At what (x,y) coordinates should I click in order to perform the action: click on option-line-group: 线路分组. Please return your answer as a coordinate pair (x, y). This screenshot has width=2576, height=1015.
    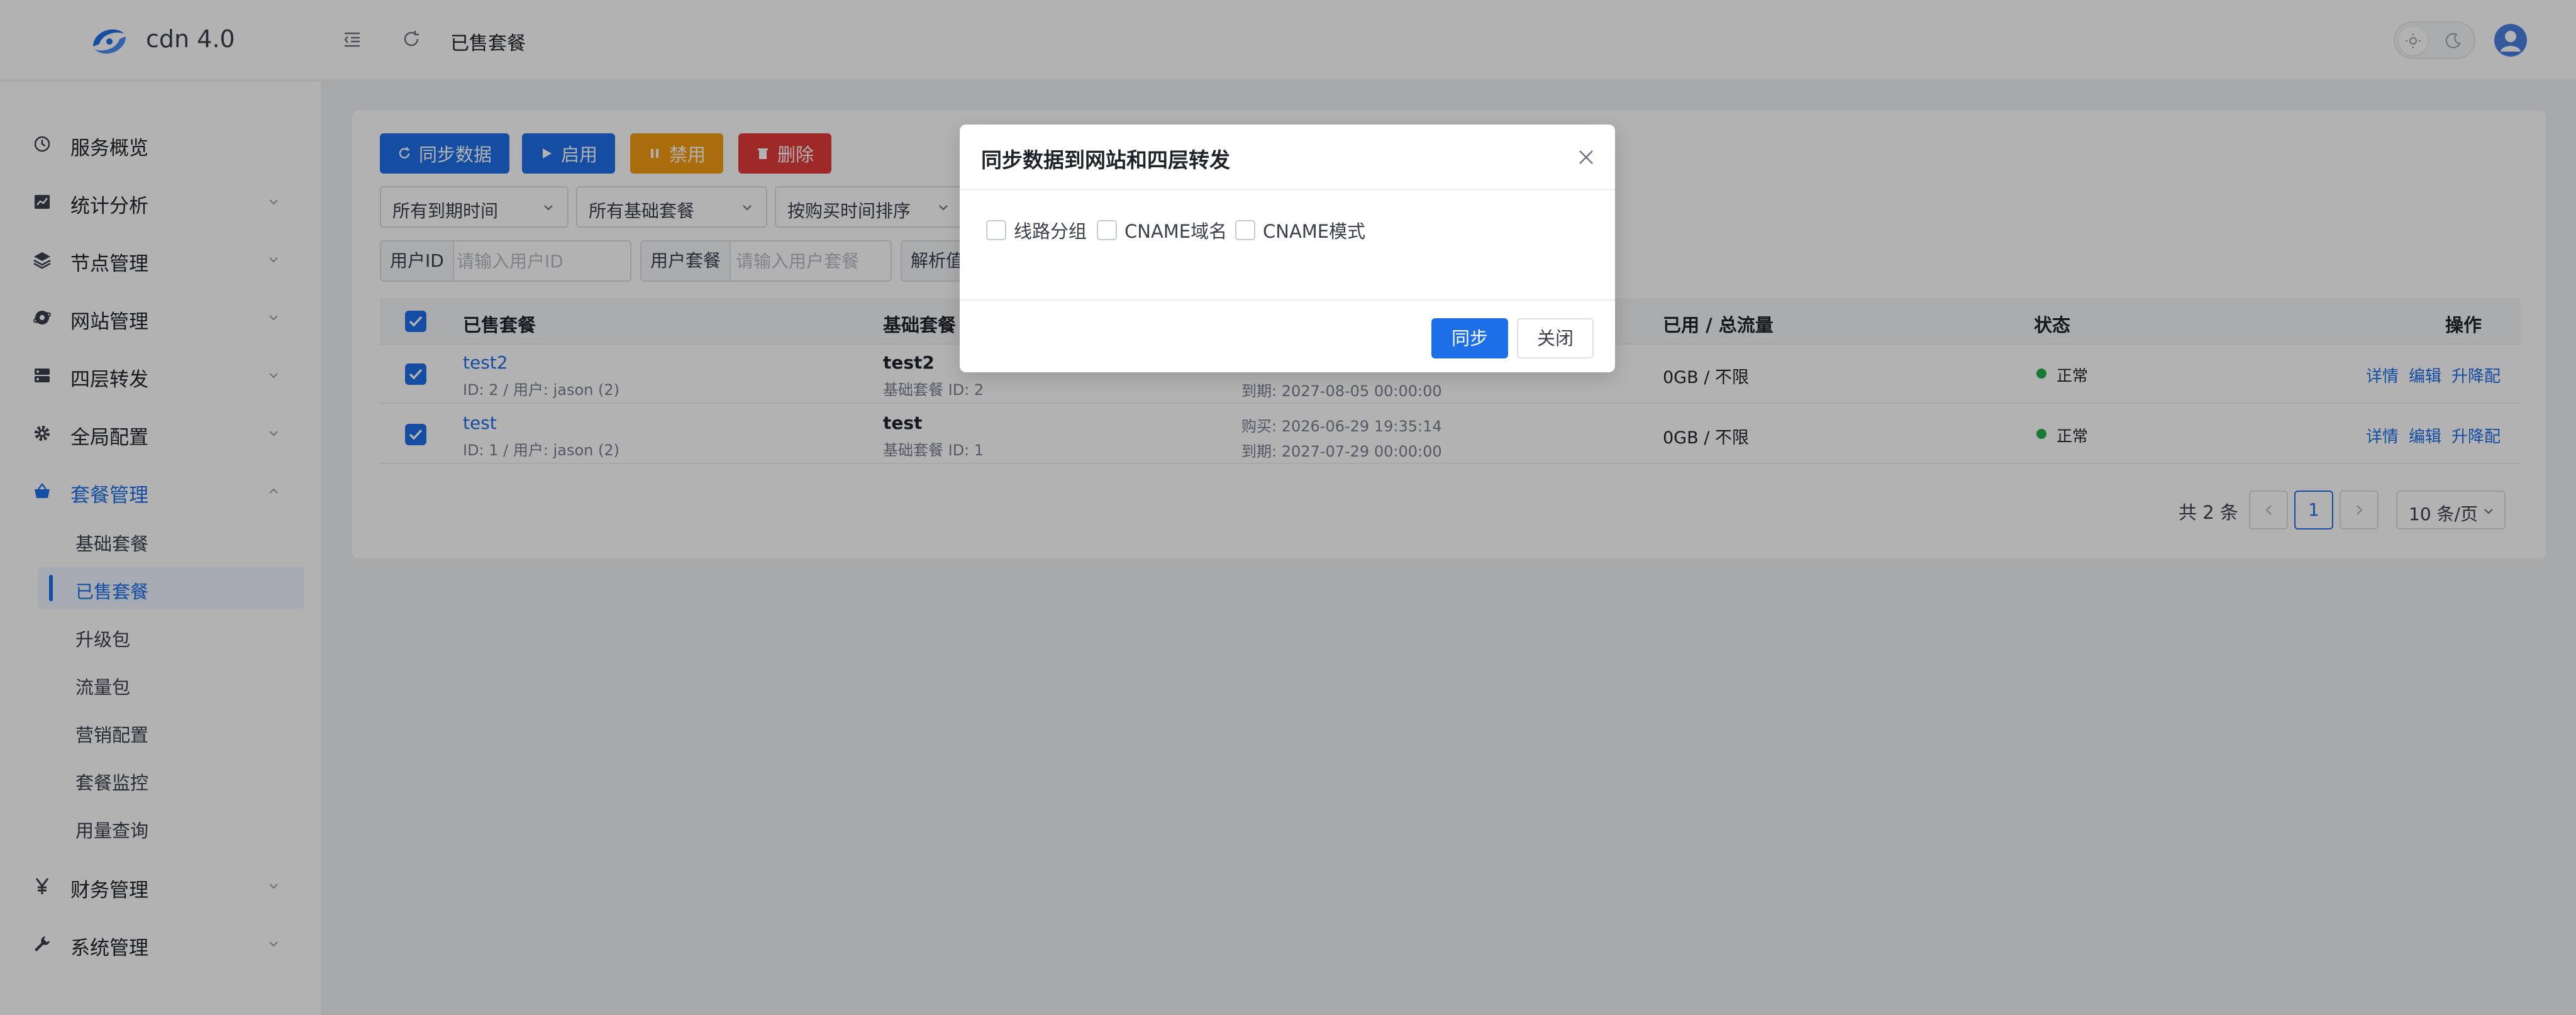
    Looking at the image, I should click on (1036, 231).